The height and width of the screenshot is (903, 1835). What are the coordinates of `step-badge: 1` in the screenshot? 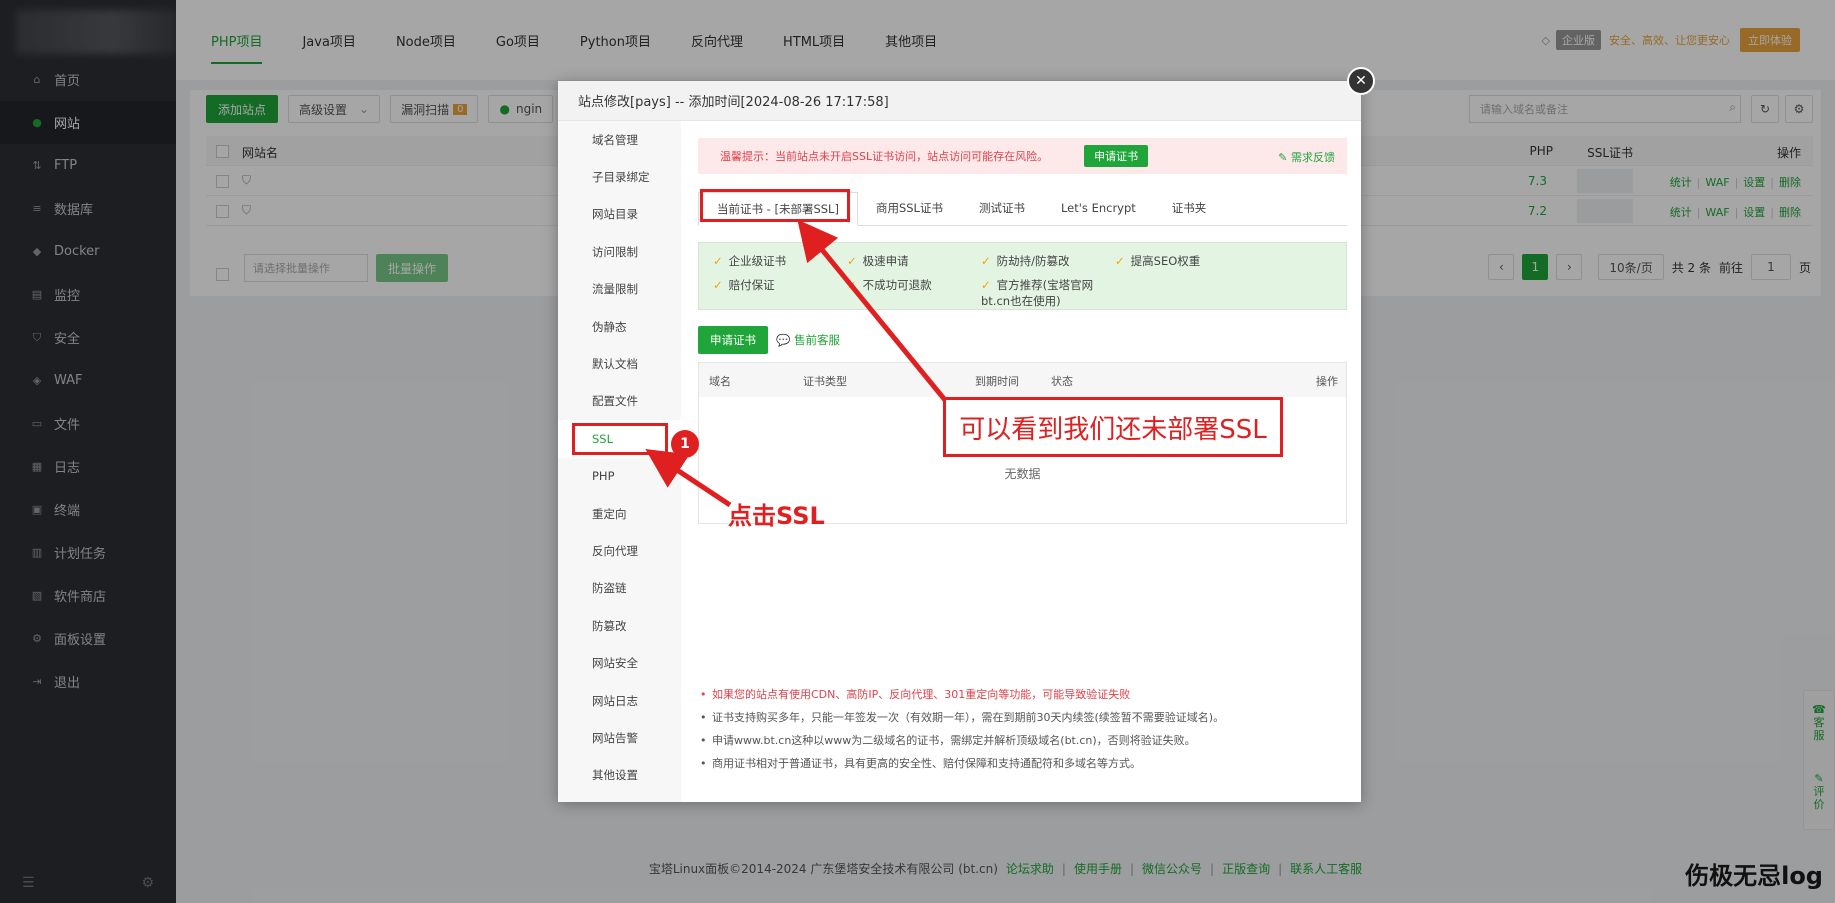 It's located at (685, 444).